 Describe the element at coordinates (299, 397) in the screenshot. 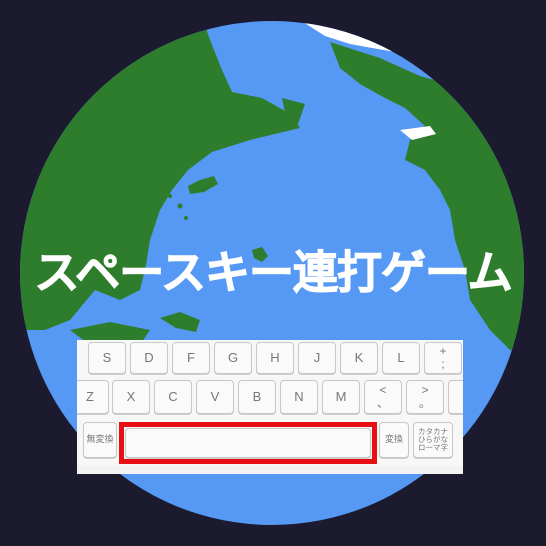

I see `key-n: N` at that location.